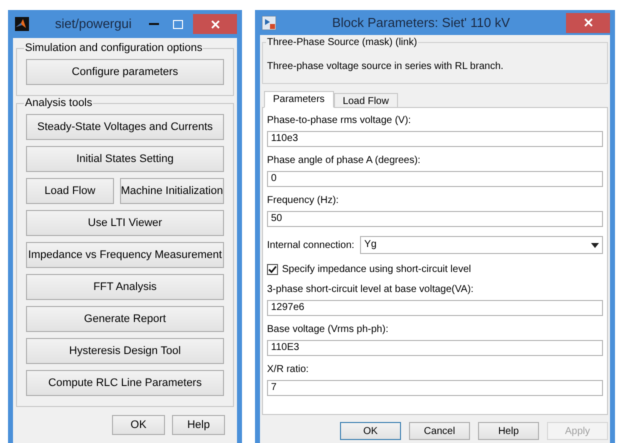 The width and height of the screenshot is (617, 443). What do you see at coordinates (303, 200) in the screenshot?
I see `field-label: Frequency (Hz):` at bounding box center [303, 200].